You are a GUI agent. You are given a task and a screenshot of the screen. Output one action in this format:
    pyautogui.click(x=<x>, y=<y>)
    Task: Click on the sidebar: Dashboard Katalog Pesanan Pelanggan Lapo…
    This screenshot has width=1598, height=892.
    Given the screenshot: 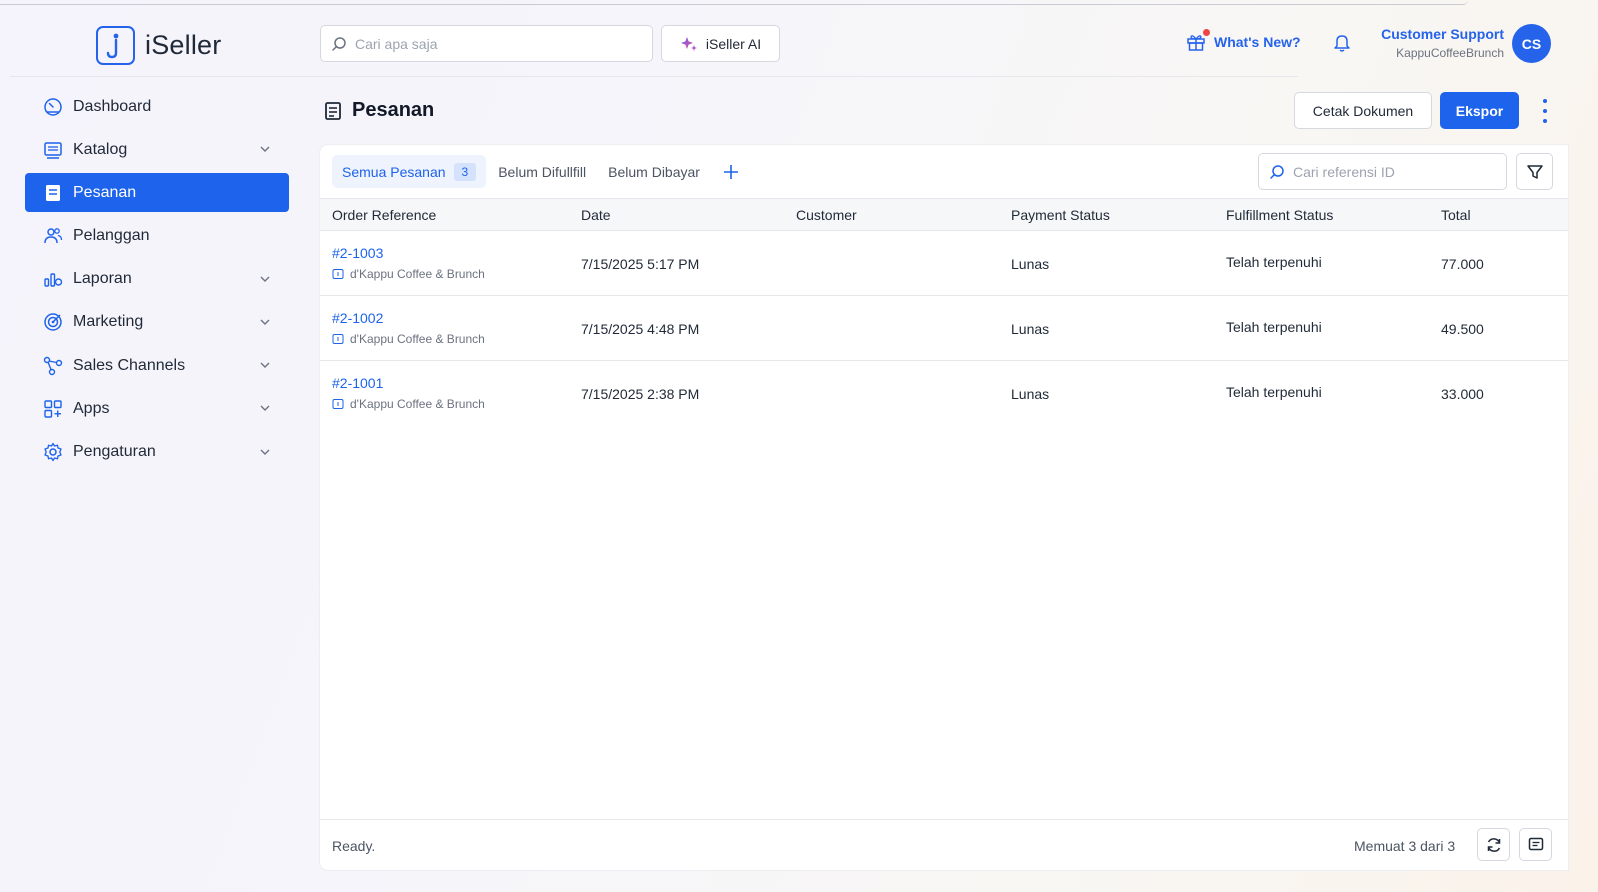 What is the action you would take?
    pyautogui.click(x=157, y=281)
    